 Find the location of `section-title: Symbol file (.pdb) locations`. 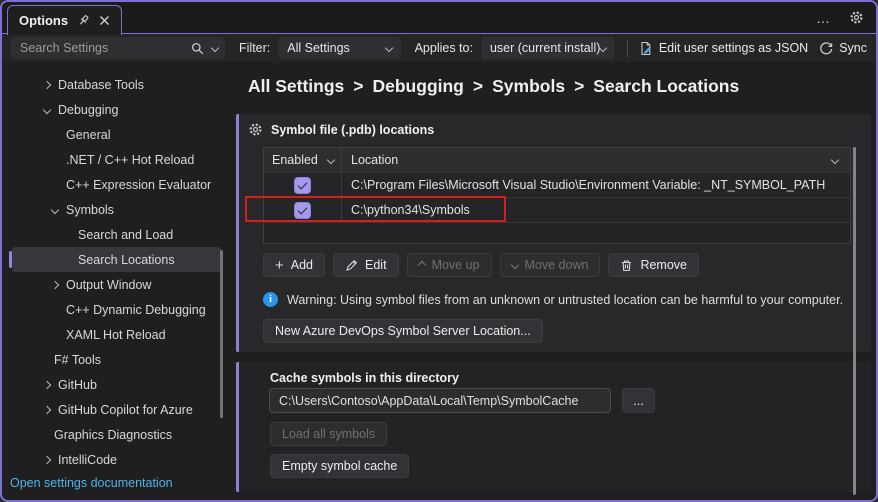

section-title: Symbol file (.pdb) locations is located at coordinates (353, 129).